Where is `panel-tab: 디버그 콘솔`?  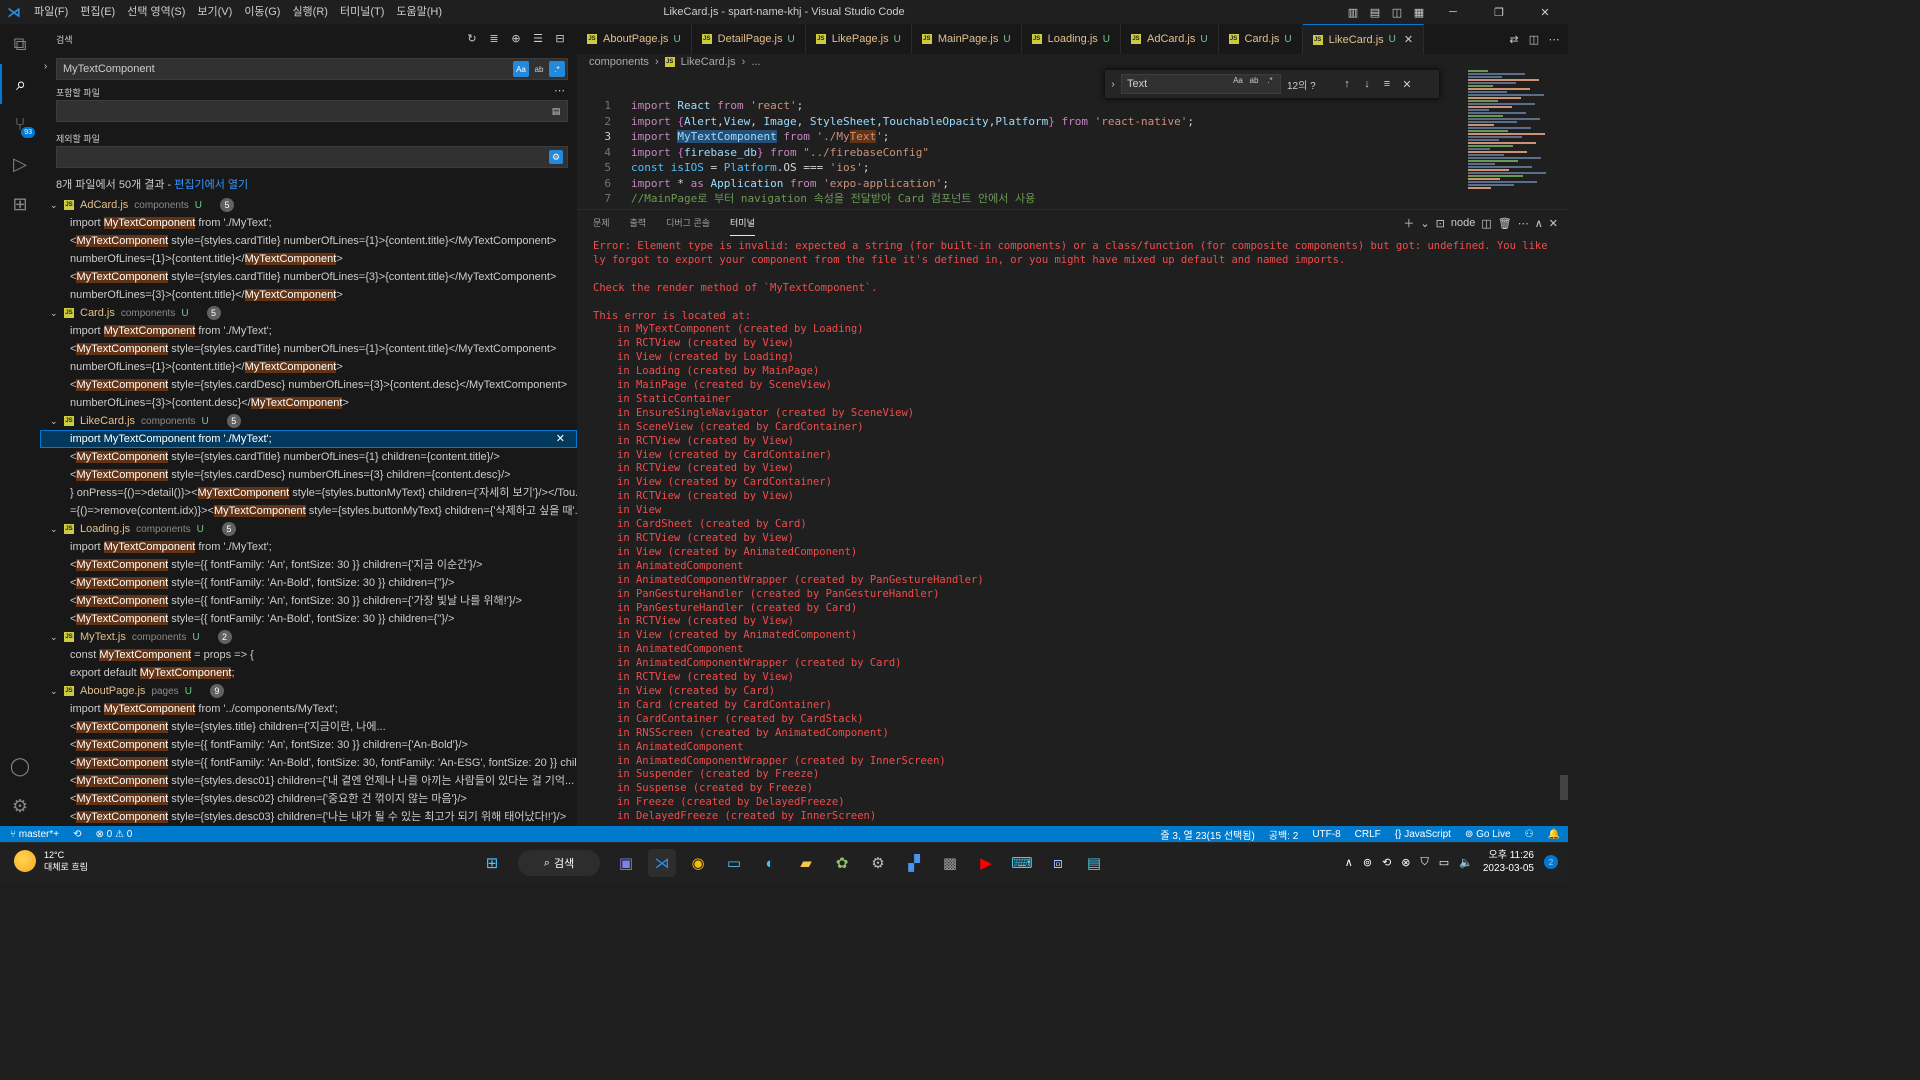 panel-tab: 디버그 콘솔 is located at coordinates (688, 223).